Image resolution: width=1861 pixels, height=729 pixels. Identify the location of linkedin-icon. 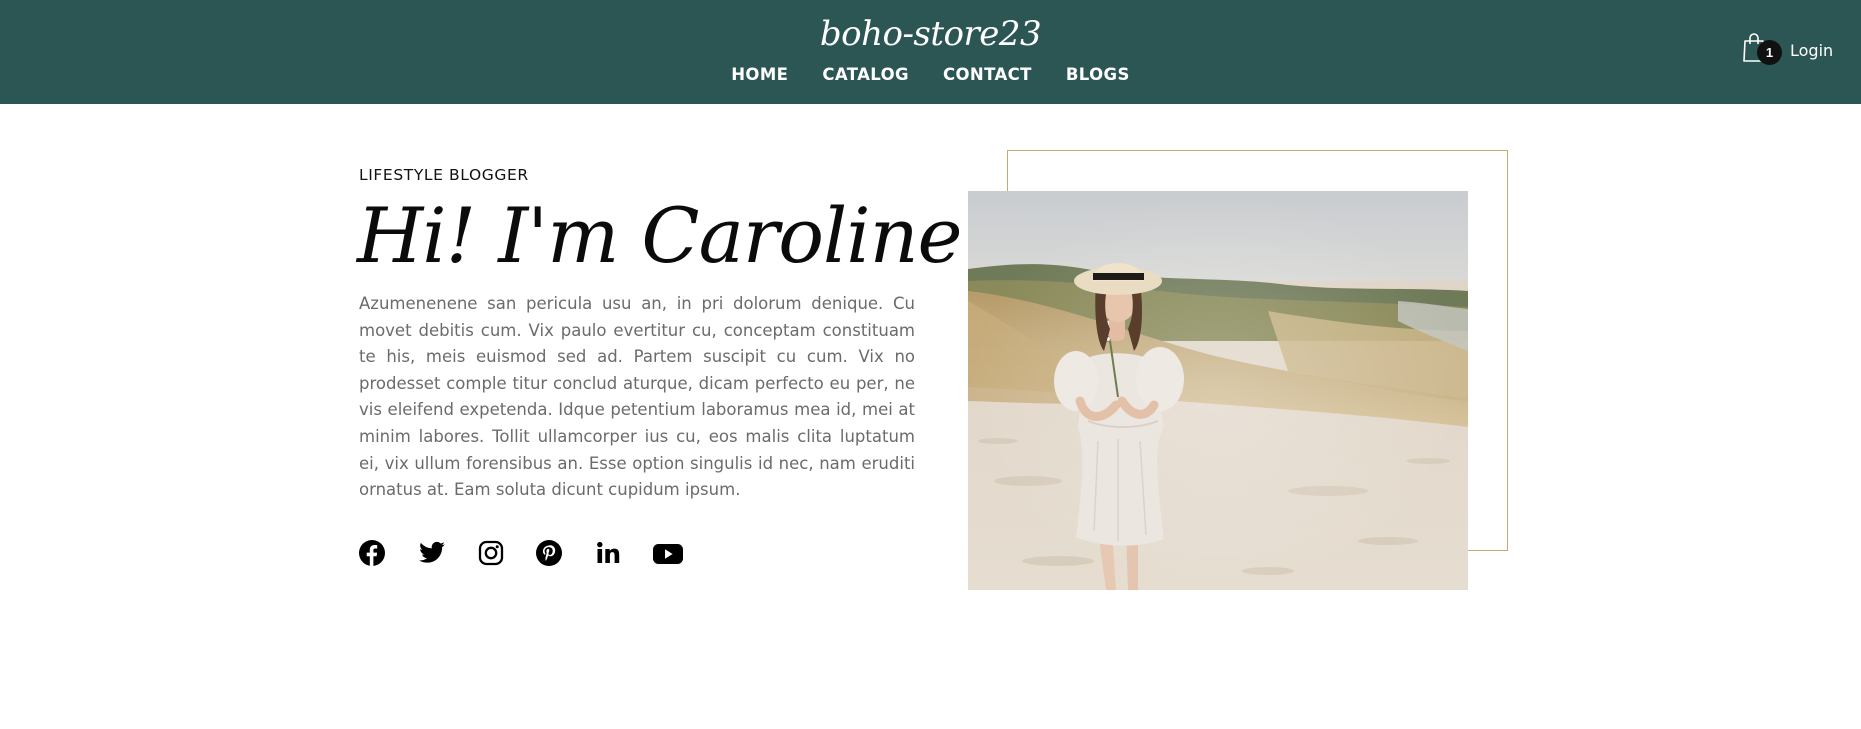
(608, 552).